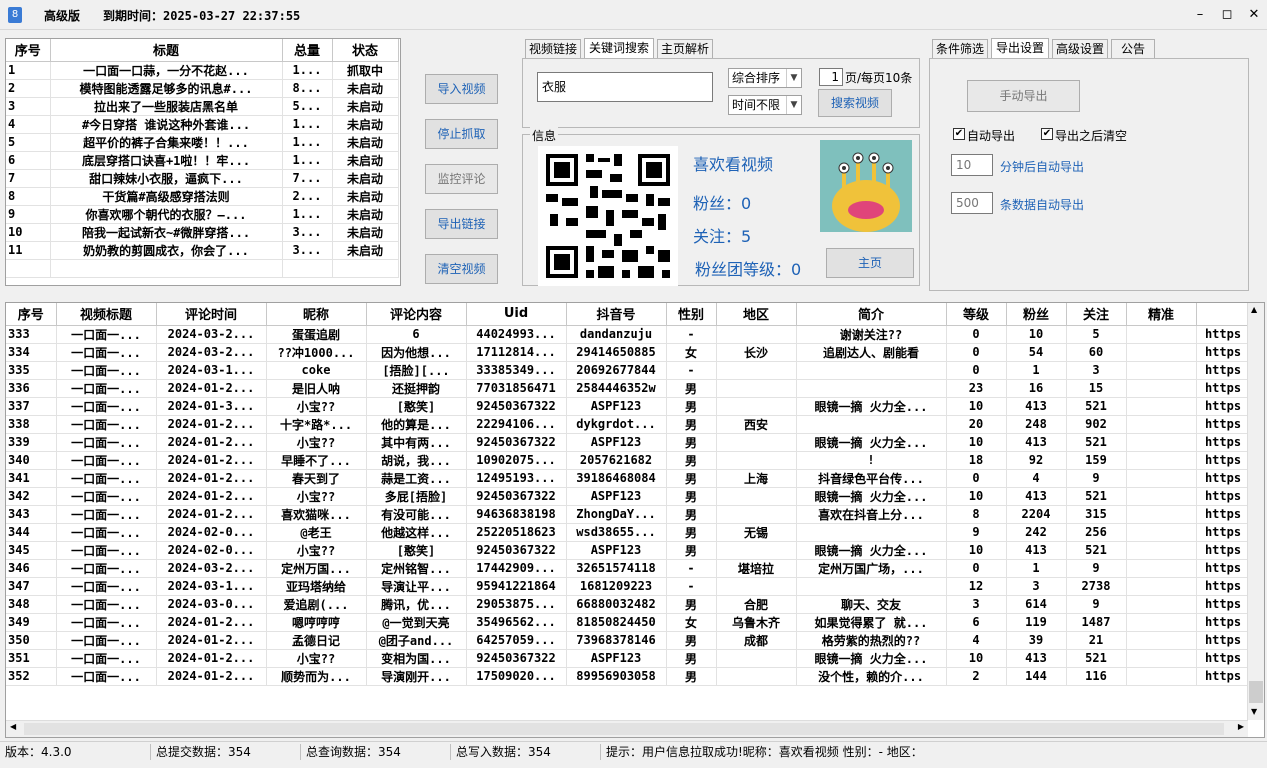 Image resolution: width=1267 pixels, height=768 pixels. What do you see at coordinates (202, 124) in the screenshot?
I see `task-row: 4 #今日穿搭 谁说这种外套谁... 1... 未启动` at bounding box center [202, 124].